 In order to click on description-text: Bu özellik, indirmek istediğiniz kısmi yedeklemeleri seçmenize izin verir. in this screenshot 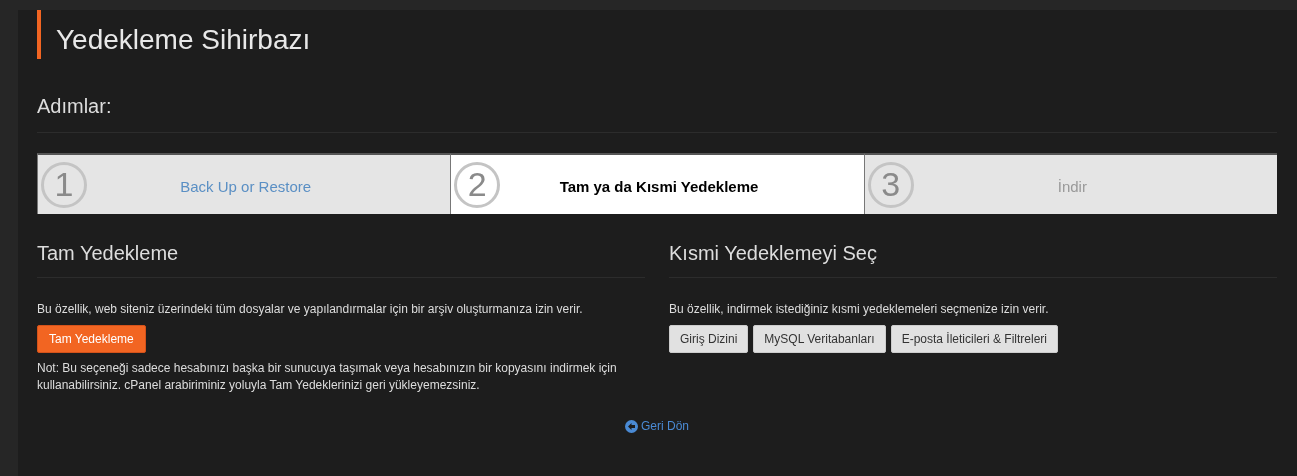, I will do `click(859, 309)`.